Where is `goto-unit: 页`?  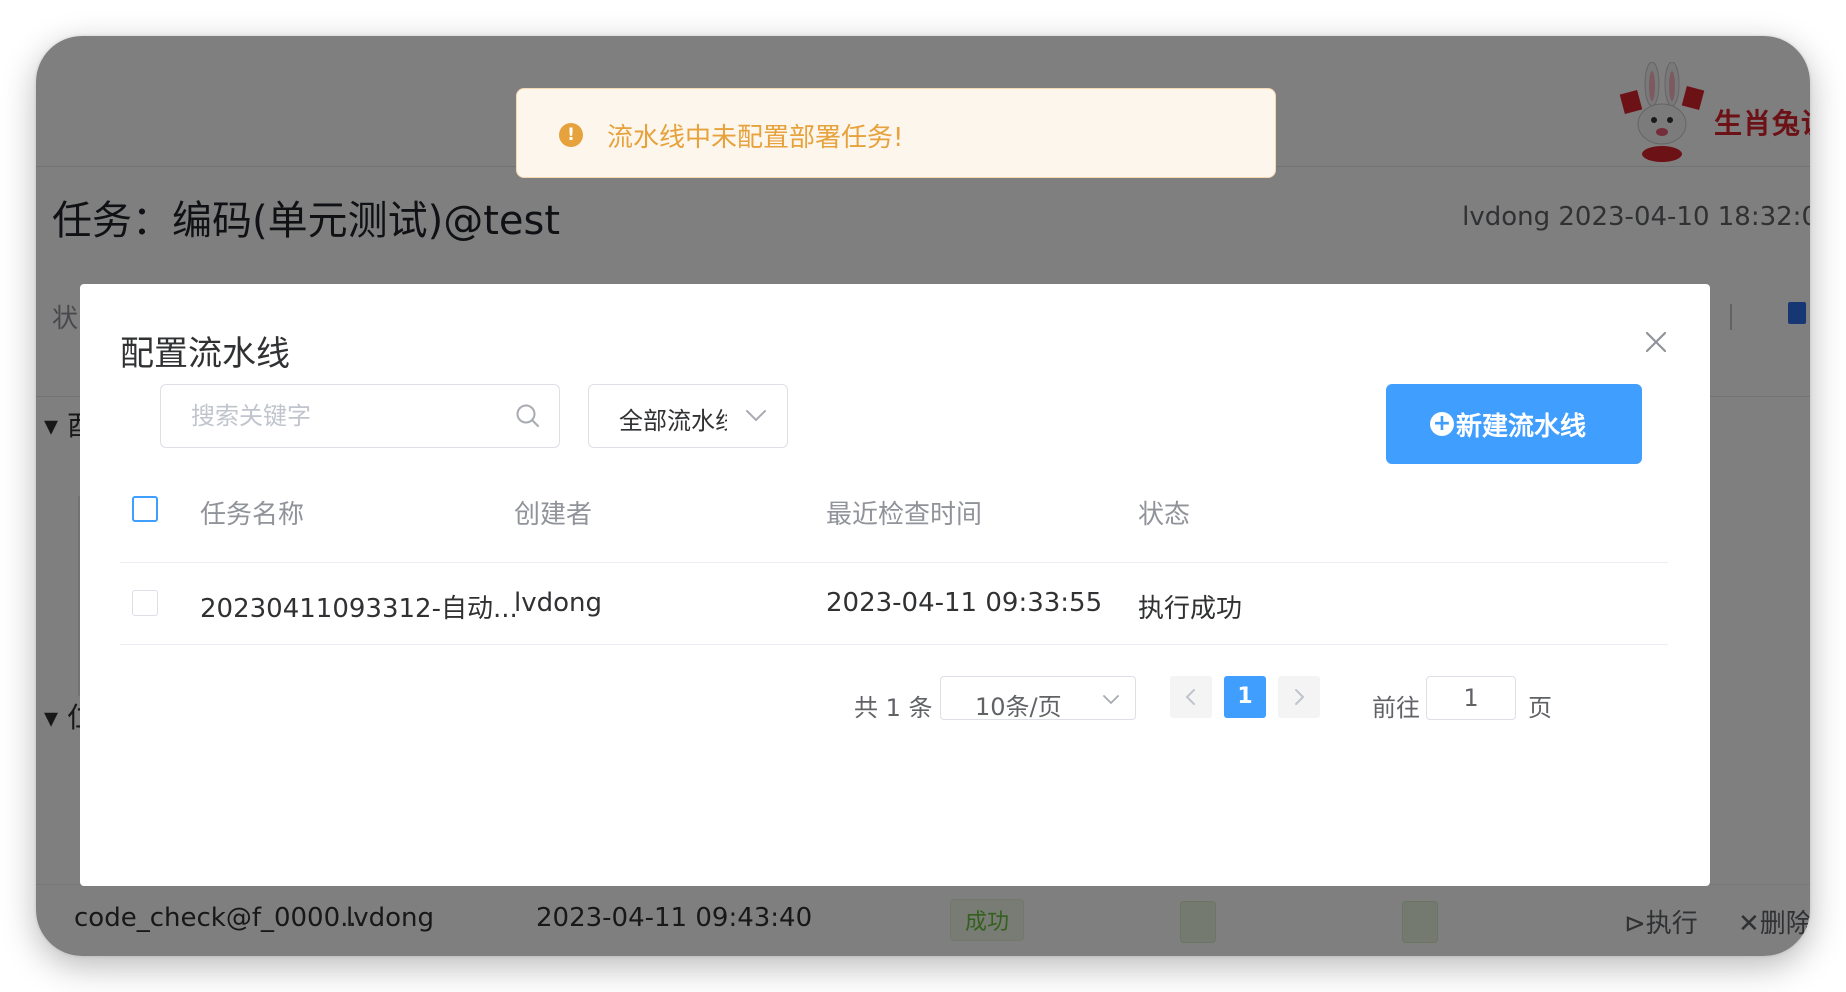 goto-unit: 页 is located at coordinates (1540, 708).